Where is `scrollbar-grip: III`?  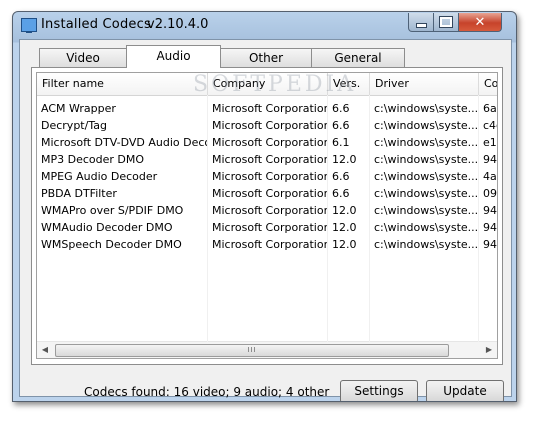
scrollbar-grip: III is located at coordinates (252, 350).